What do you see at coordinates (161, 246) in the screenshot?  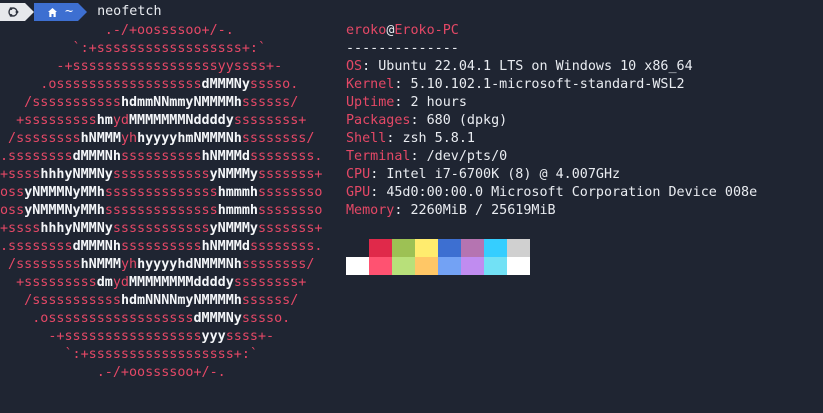 I see `logo-text: ssssssssss` at bounding box center [161, 246].